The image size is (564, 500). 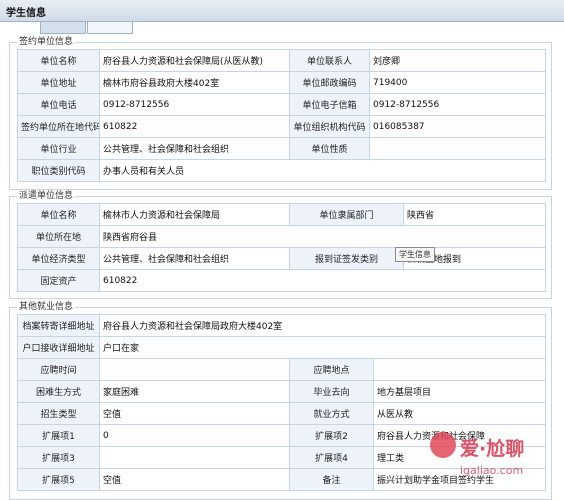 What do you see at coordinates (58, 126) in the screenshot?
I see `field-label: 签约单位所在地代码` at bounding box center [58, 126].